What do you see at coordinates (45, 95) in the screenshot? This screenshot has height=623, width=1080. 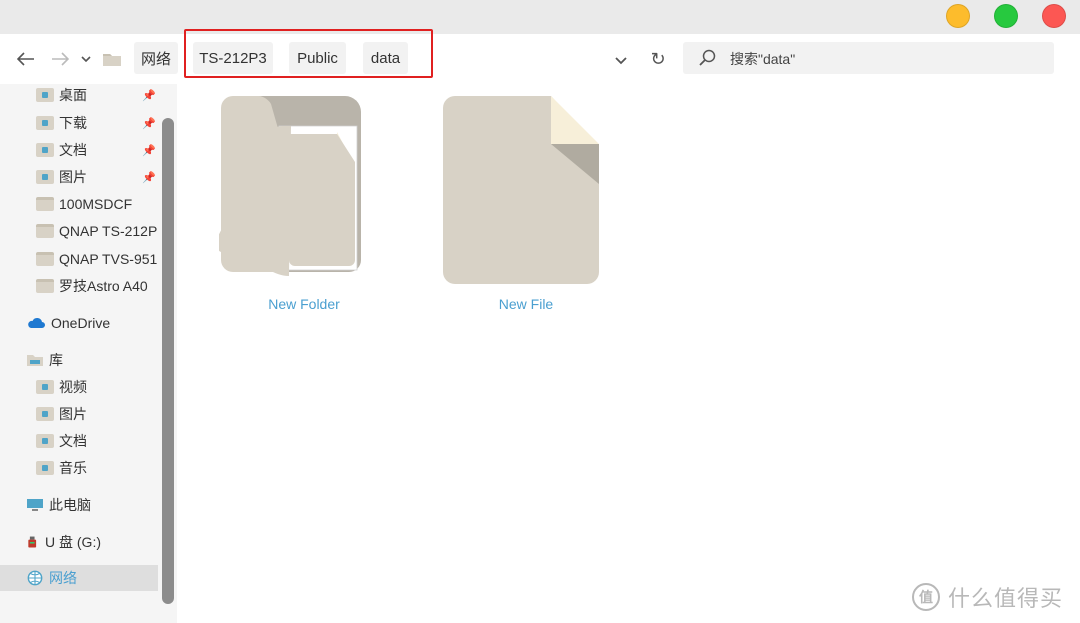 I see `desktop-folder-icon` at bounding box center [45, 95].